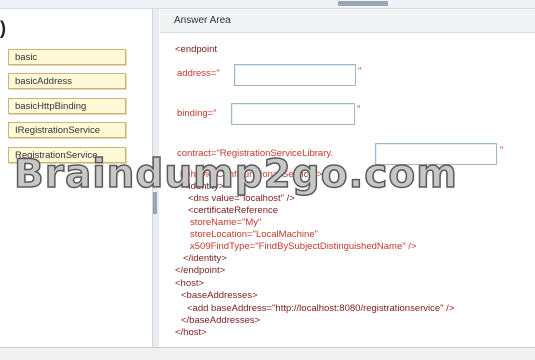 This screenshot has height=360, width=535. I want to click on code-binding-attr: binding=", so click(197, 113).